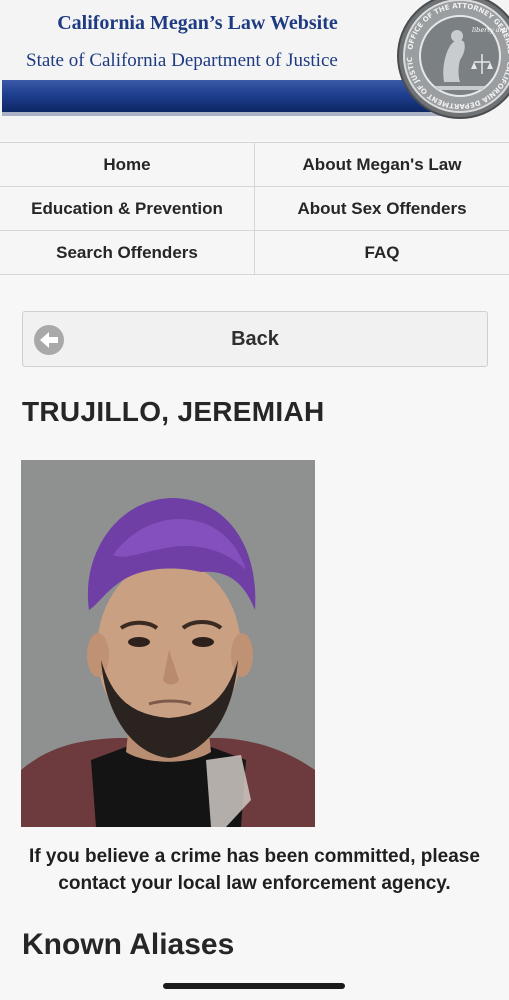 The image size is (509, 1000). I want to click on header-bar, so click(222, 96).